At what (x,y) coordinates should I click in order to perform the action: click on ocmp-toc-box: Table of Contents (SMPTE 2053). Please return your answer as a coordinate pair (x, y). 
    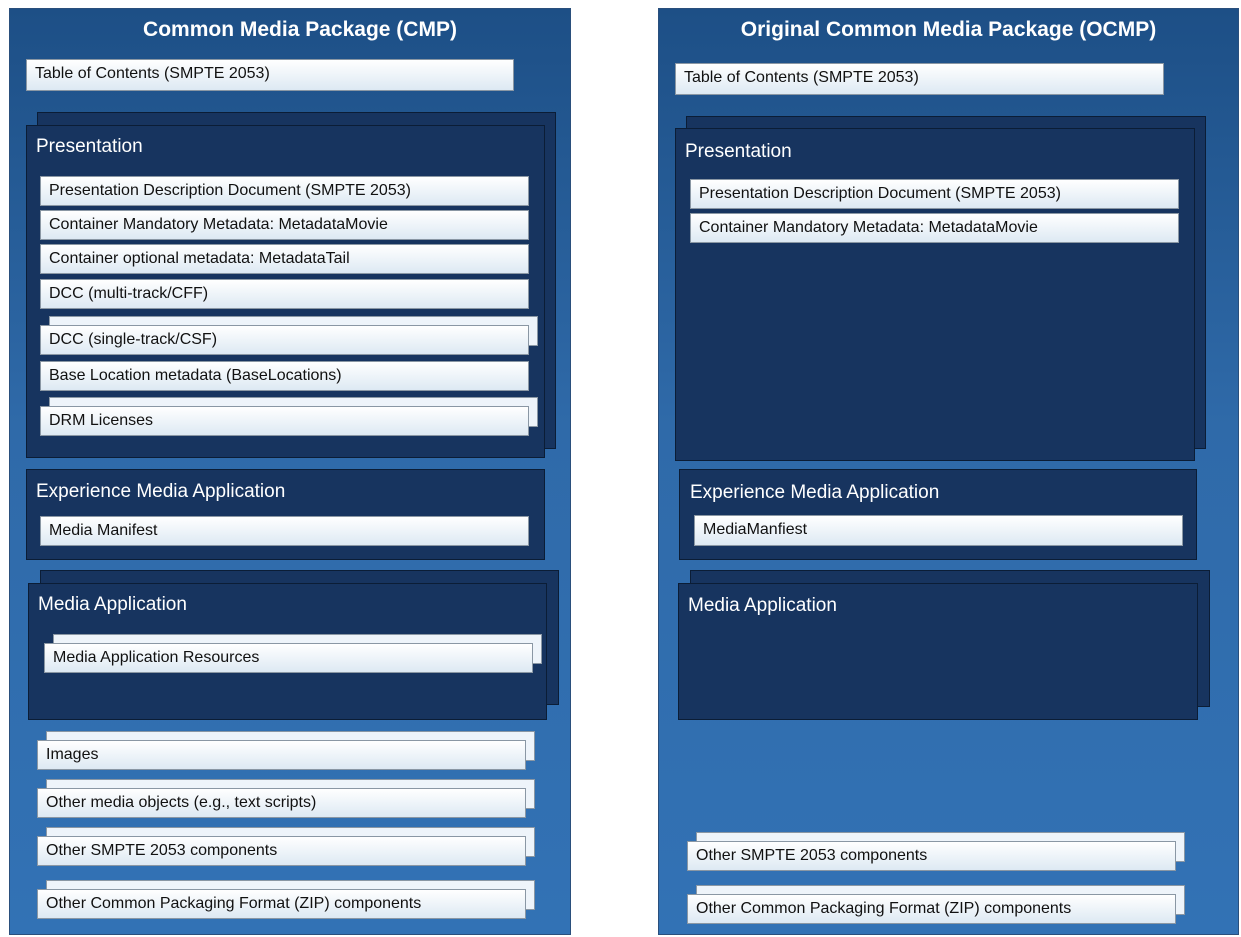
    Looking at the image, I should click on (919, 79).